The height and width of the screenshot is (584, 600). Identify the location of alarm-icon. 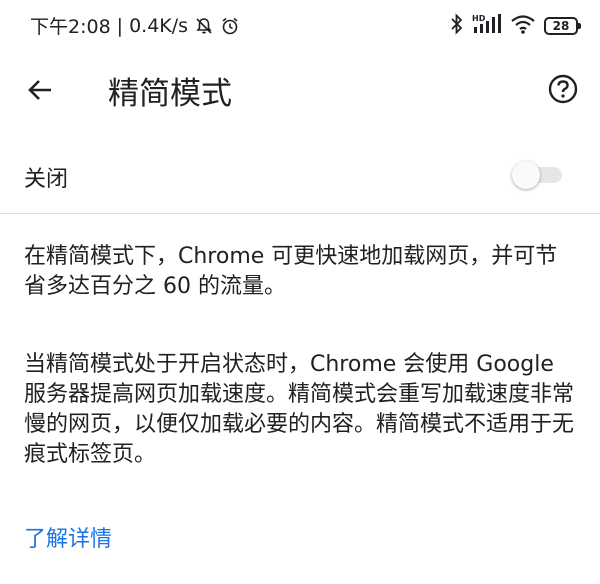
(230, 26).